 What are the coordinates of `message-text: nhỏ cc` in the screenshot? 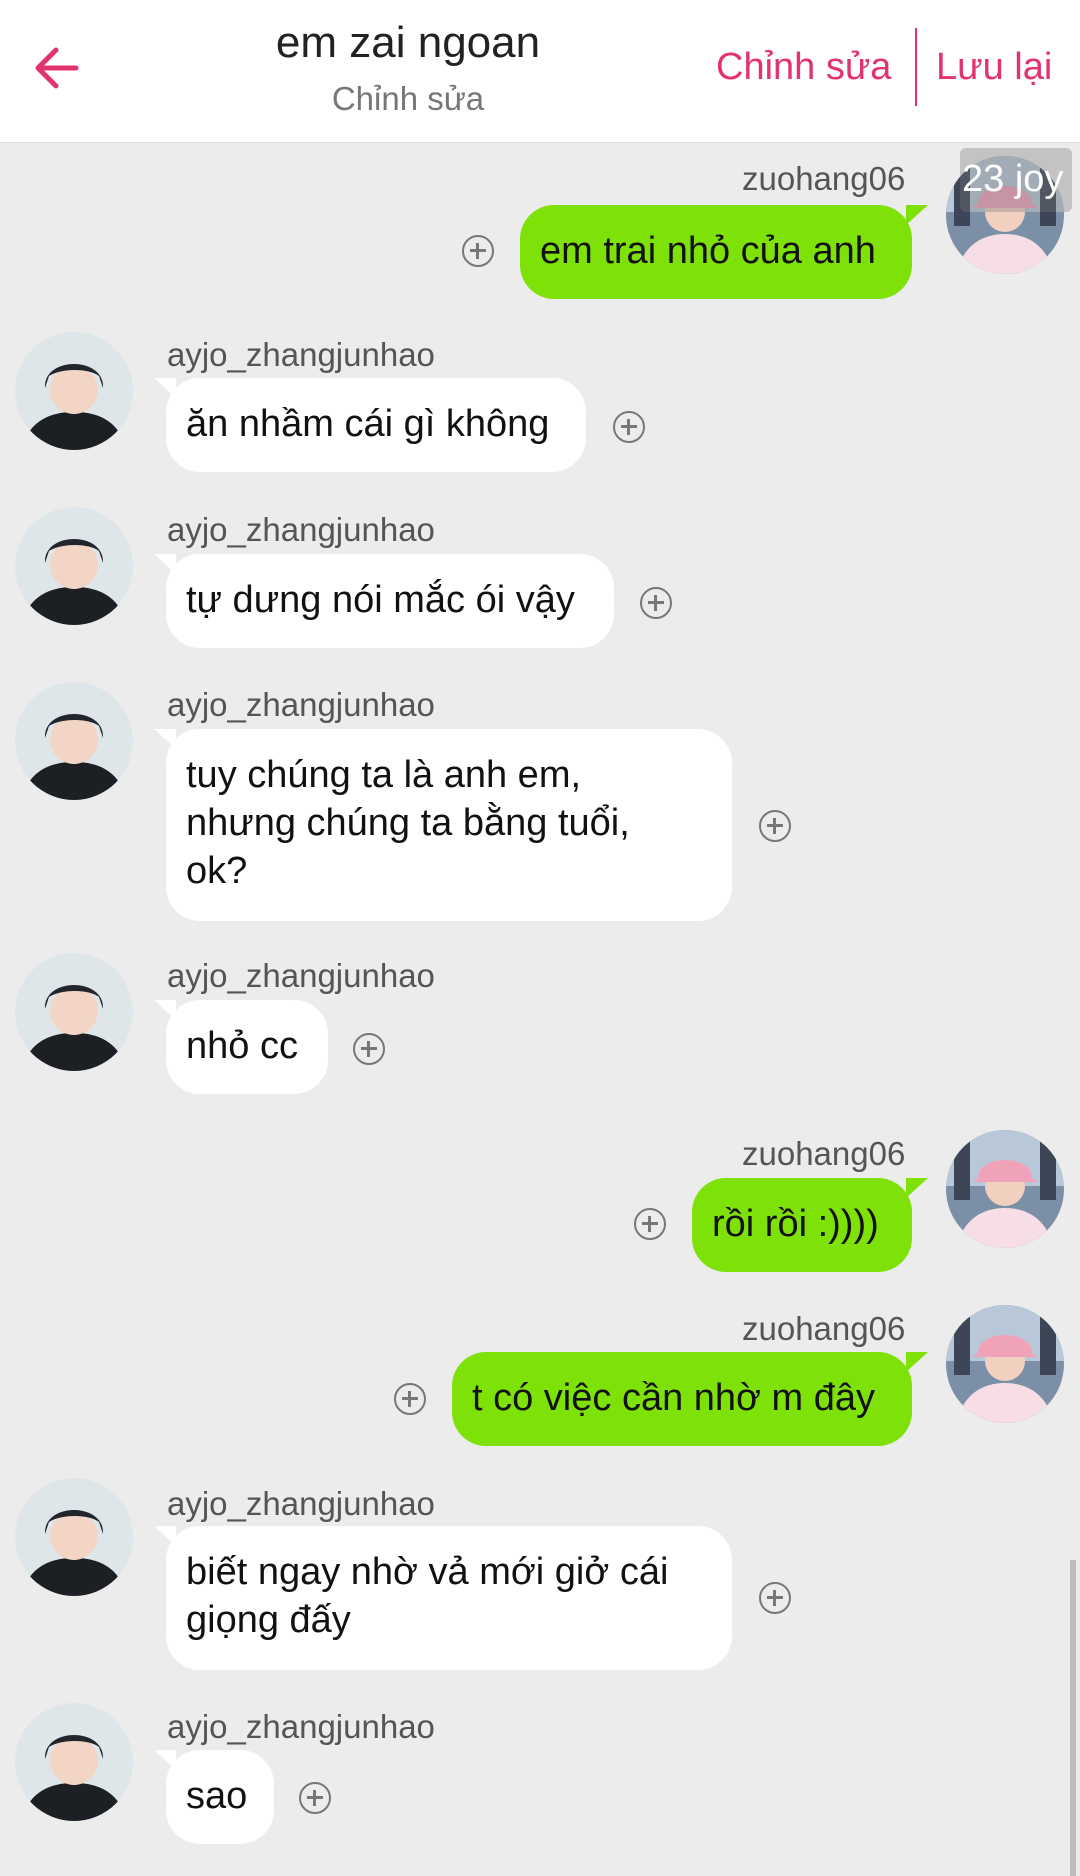 It's located at (242, 1046).